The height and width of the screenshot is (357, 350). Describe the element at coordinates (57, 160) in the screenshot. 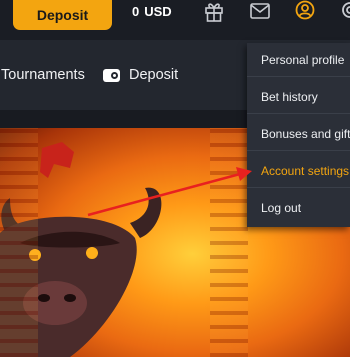

I see `lucky-seven-shape` at that location.